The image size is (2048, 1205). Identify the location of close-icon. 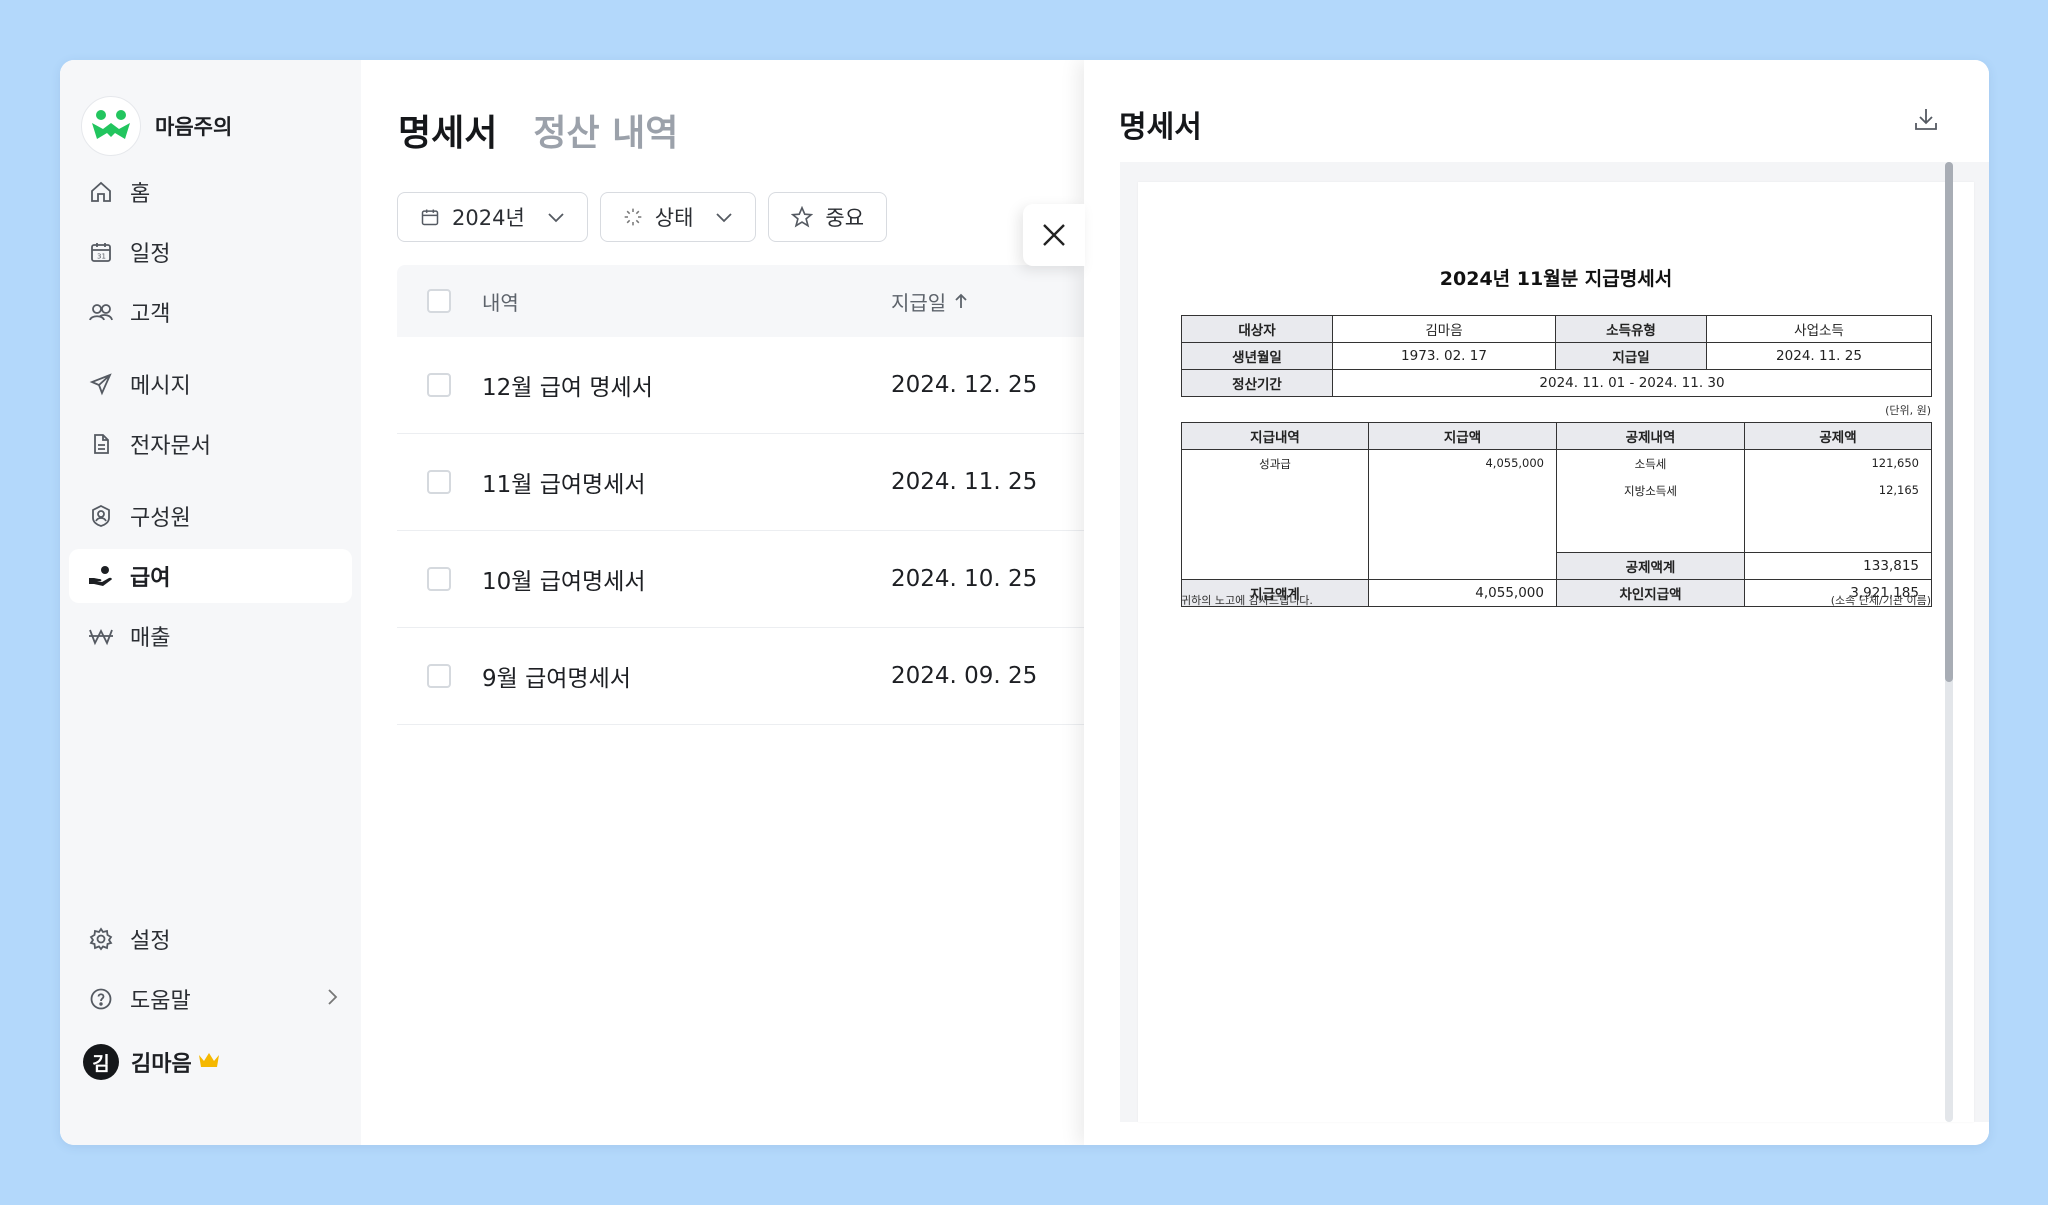
(1054, 235).